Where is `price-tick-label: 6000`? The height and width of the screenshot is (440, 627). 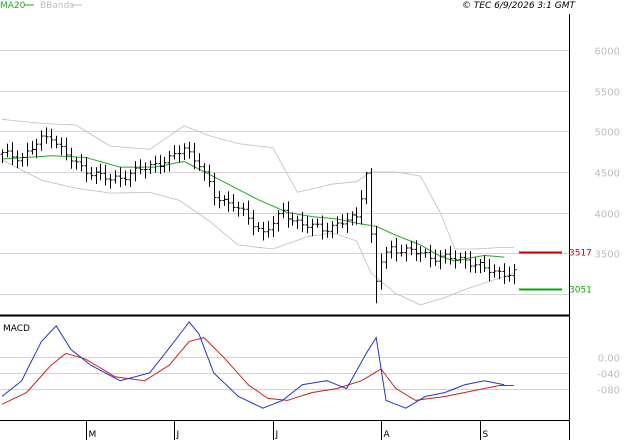 price-tick-label: 6000 is located at coordinates (607, 52).